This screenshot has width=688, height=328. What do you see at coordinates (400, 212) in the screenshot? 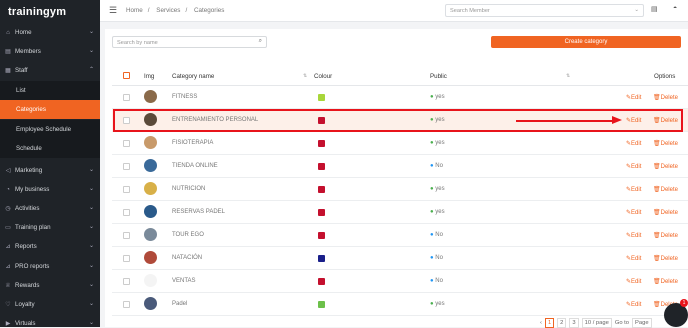
I see `table-row: RESERVAS PADEL ● yes ✎Edit 🗑Delete` at bounding box center [400, 212].